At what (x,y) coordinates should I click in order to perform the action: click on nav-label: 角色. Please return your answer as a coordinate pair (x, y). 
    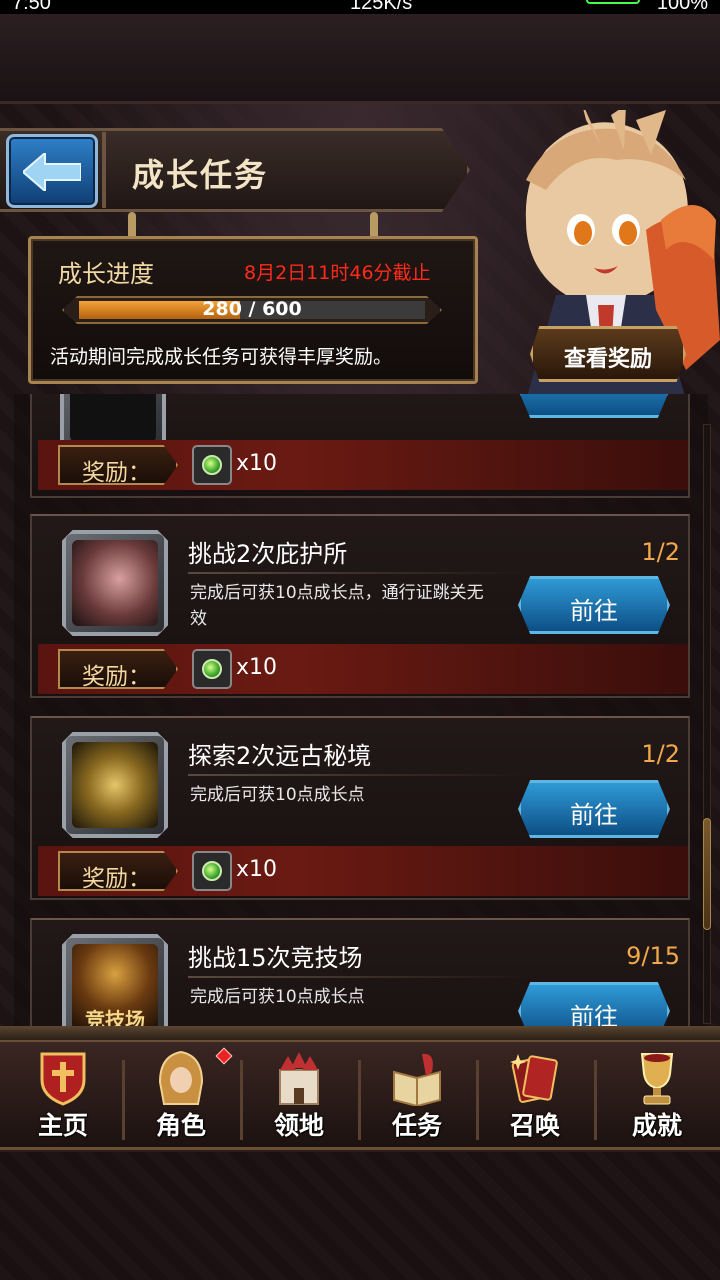
    Looking at the image, I should click on (180, 1125).